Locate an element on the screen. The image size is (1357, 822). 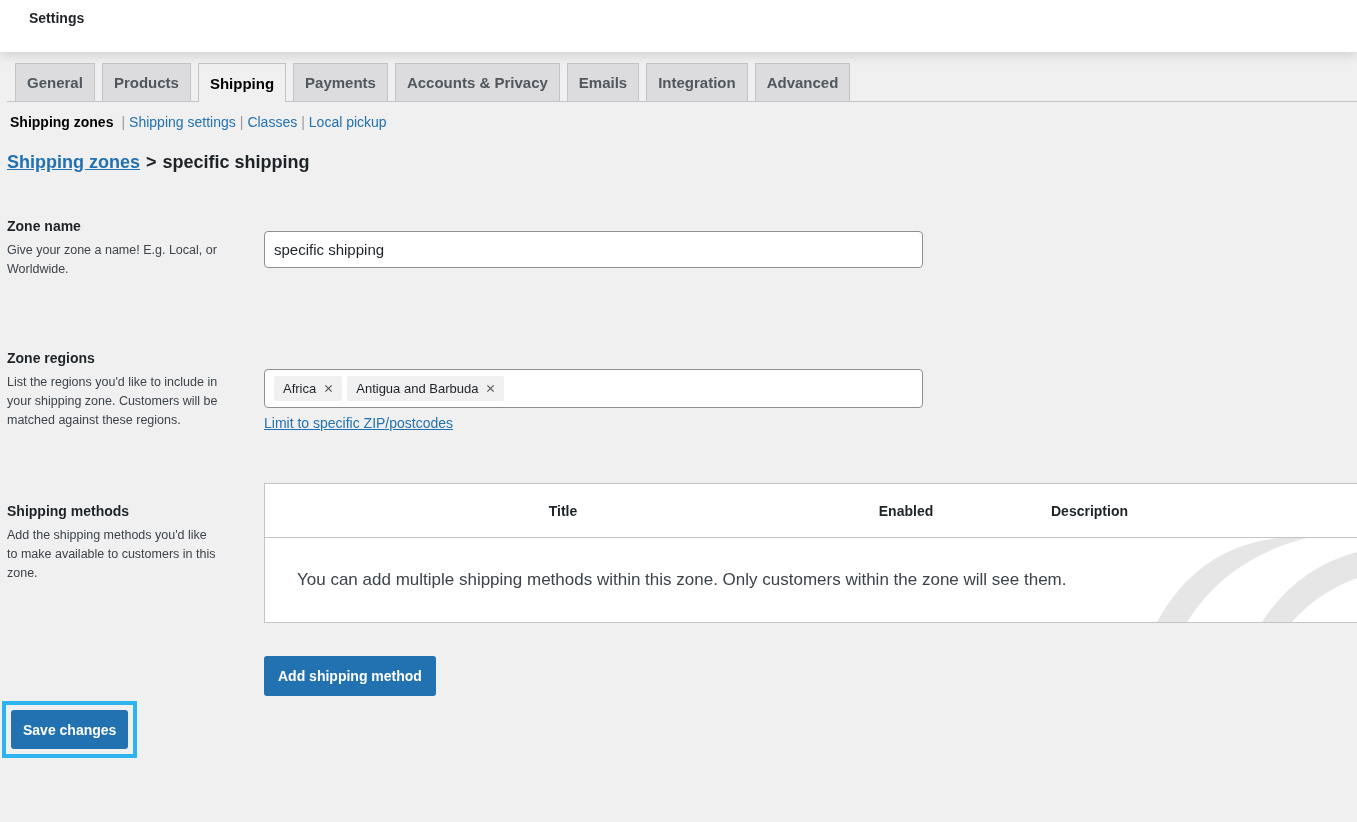
help-text: List the regions you'd like to include in your shipping zone. Customers will be matched against these regions. is located at coordinates (113, 401).